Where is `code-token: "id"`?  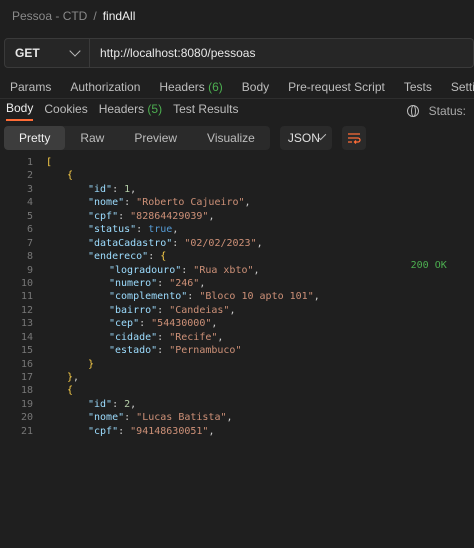 code-token: "id" is located at coordinates (100, 404).